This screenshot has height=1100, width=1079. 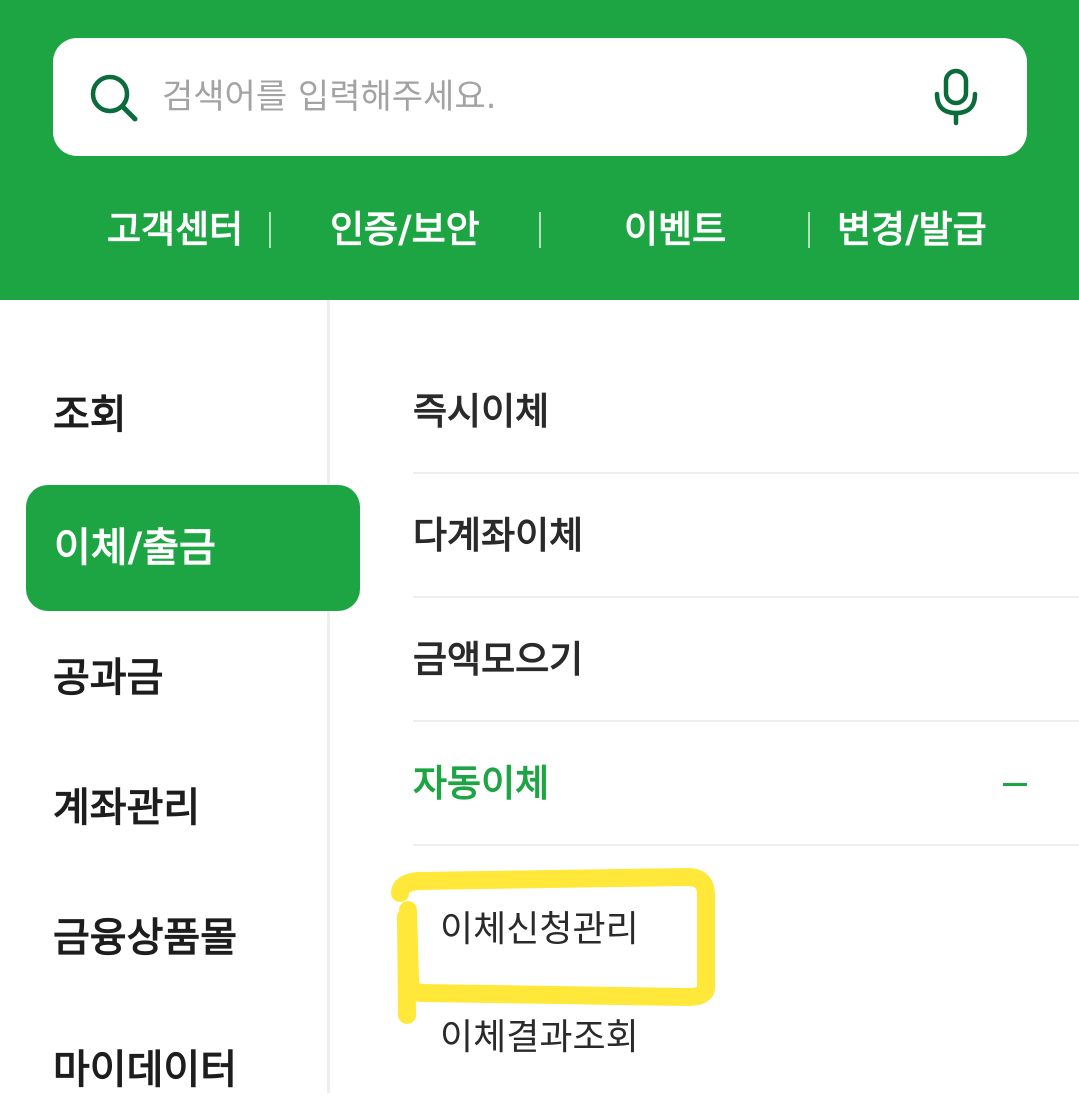 What do you see at coordinates (90, 415) in the screenshot?
I see `sidebar-item-inquiry: 조회` at bounding box center [90, 415].